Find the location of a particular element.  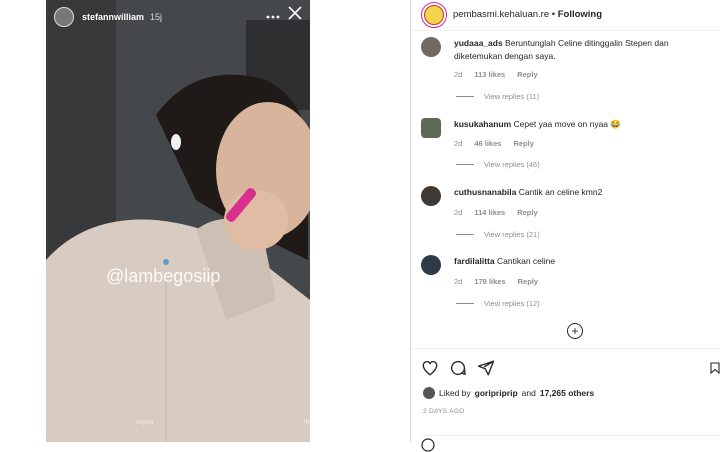

story-sticker-right: tgs is located at coordinates (307, 422).